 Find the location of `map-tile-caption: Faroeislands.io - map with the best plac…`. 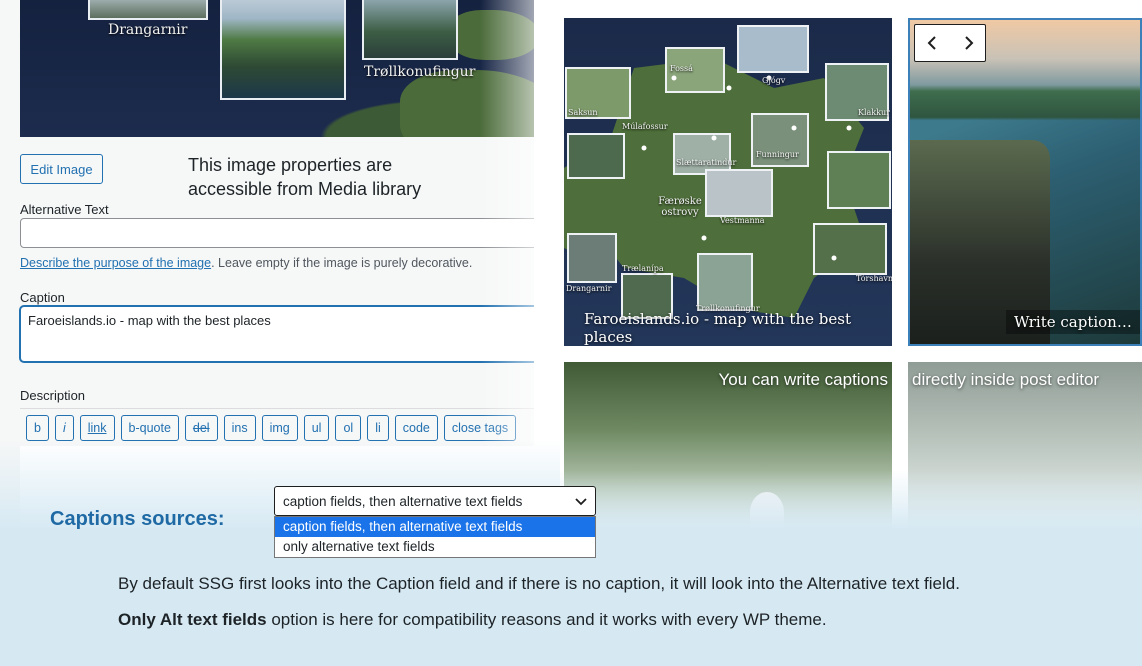

map-tile-caption: Faroeislands.io - map with the best plac… is located at coordinates (717, 328).